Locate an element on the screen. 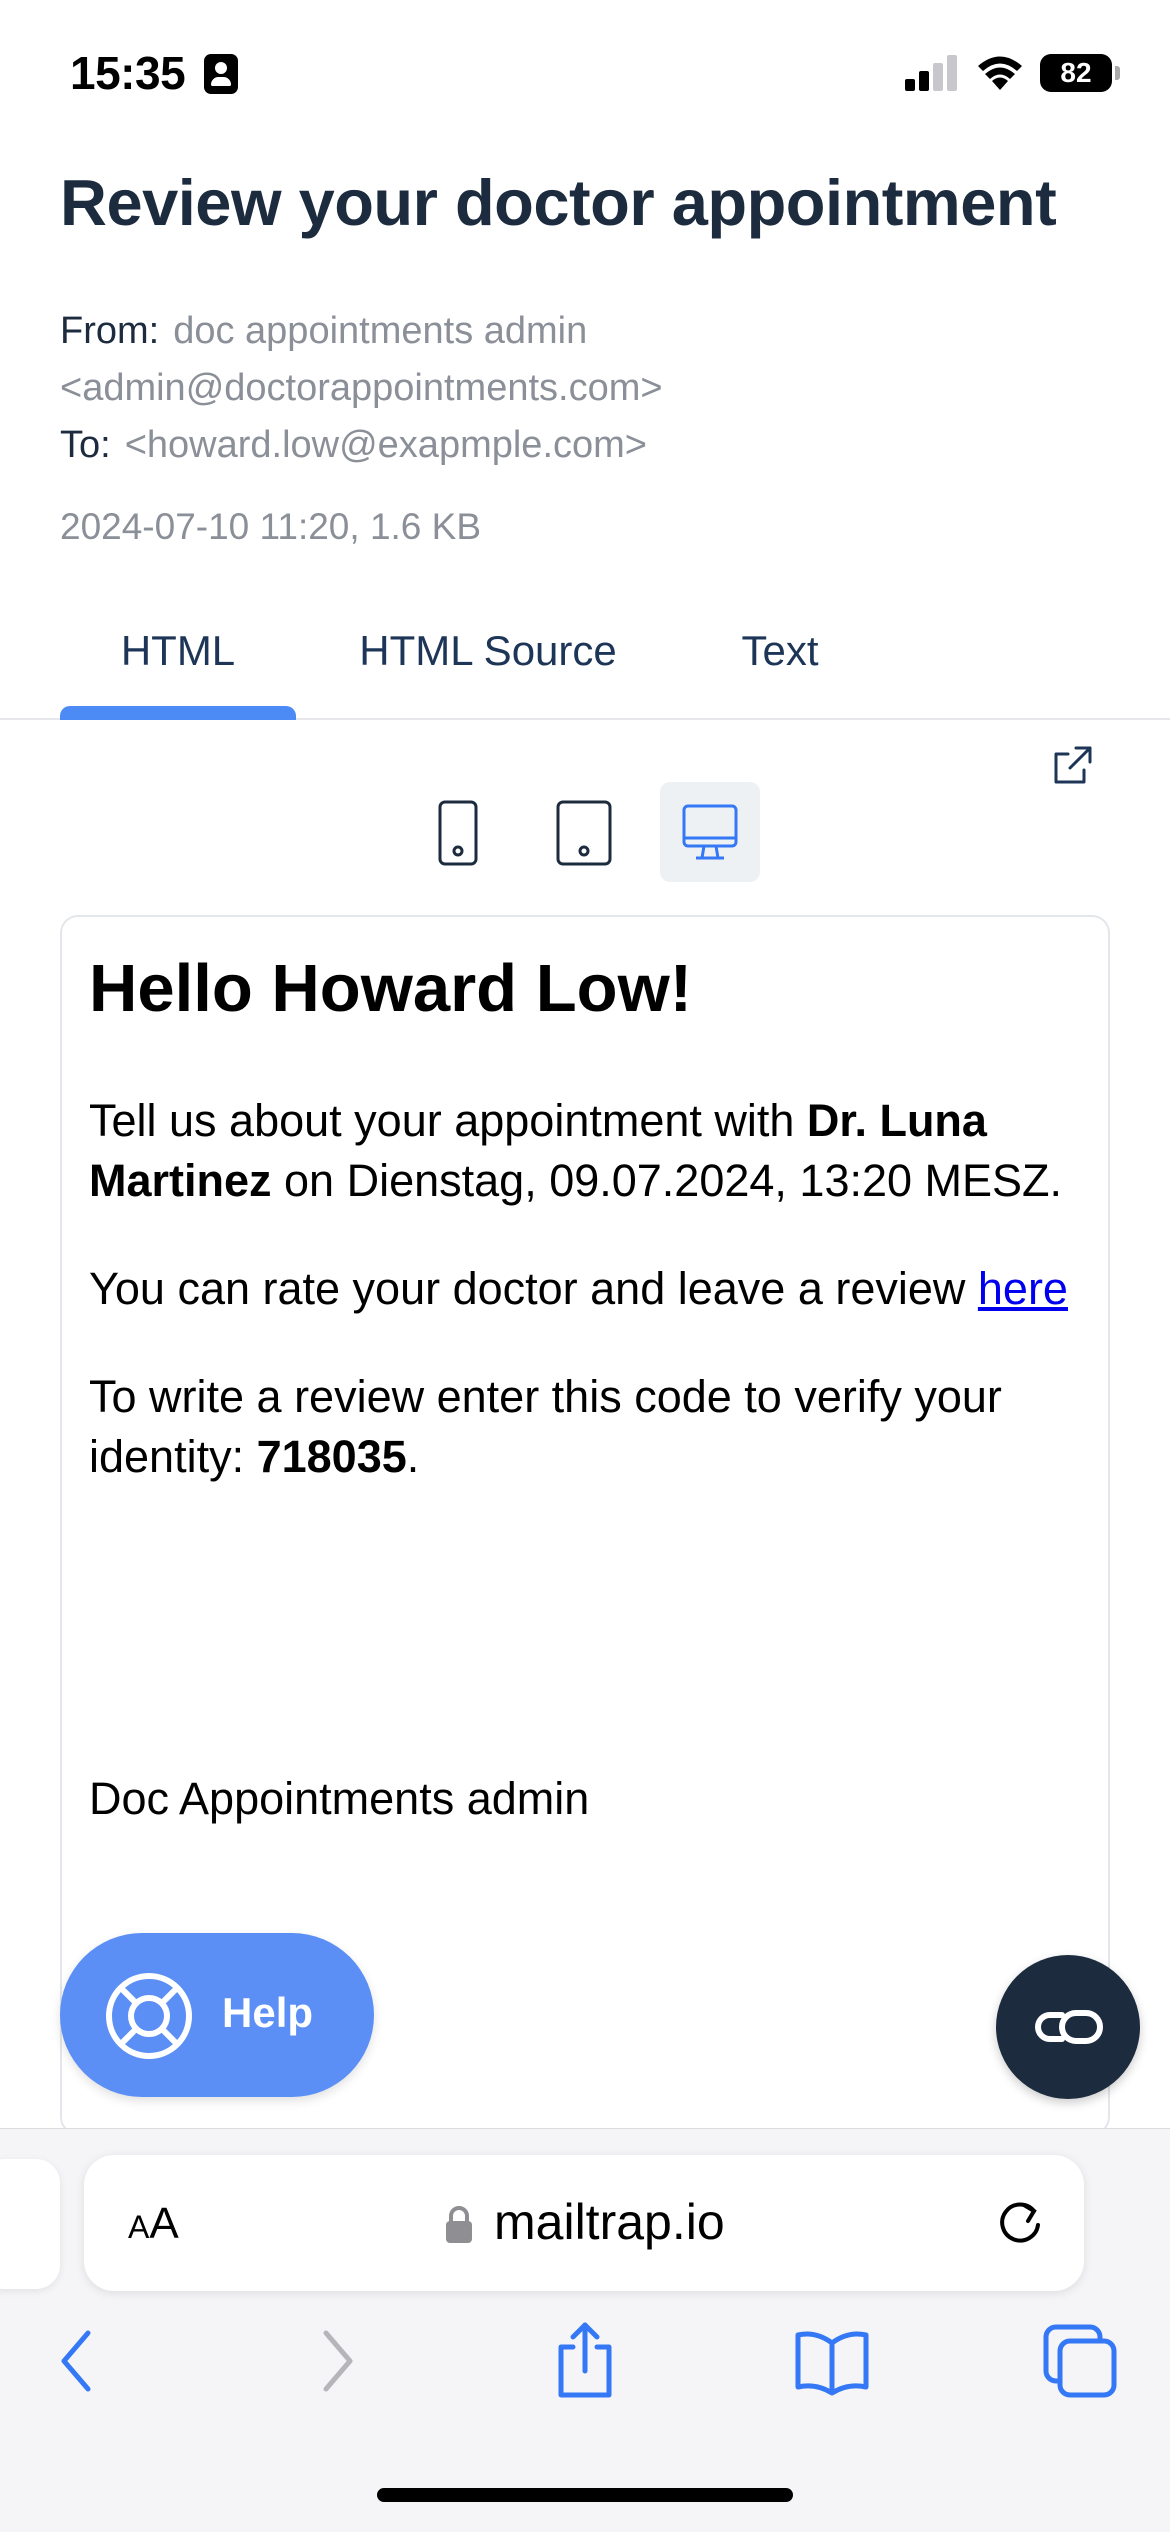 The height and width of the screenshot is (2532, 1170). tab-html-source: HTML Source is located at coordinates (488, 664).